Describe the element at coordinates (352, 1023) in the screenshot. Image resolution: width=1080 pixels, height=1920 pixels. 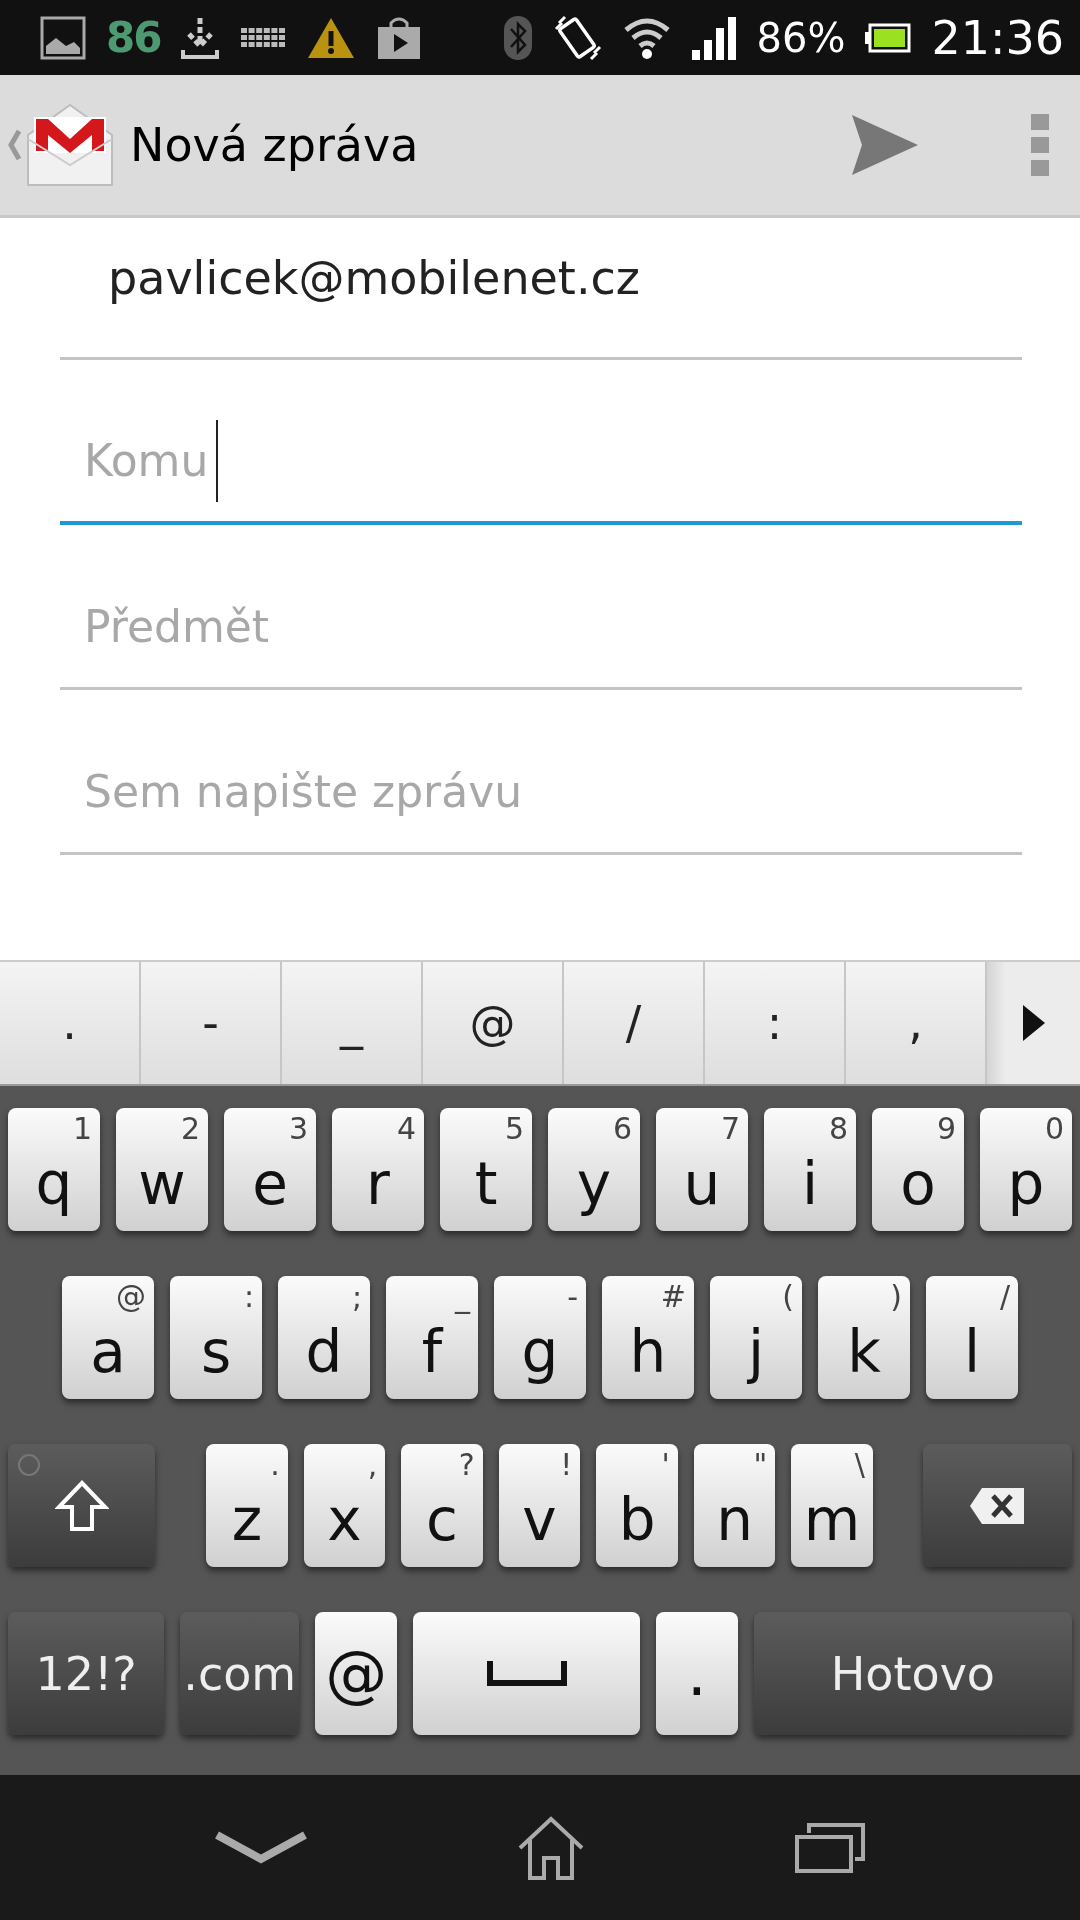
I see `suggestion-key: _` at that location.